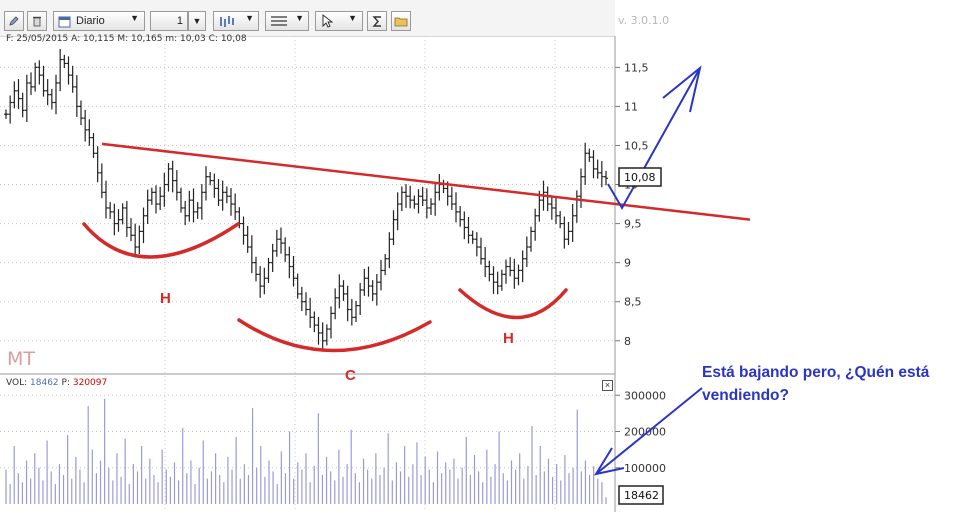 The width and height of the screenshot is (958, 519). I want to click on price-tick-label: 9,5, so click(633, 224).